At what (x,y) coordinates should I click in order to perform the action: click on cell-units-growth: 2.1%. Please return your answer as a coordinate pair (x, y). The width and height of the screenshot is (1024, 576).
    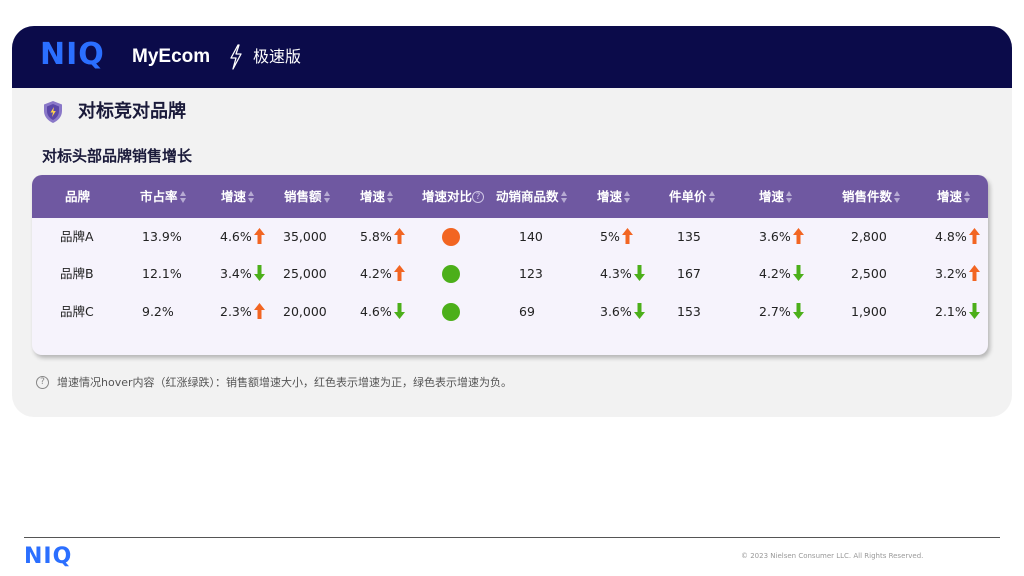
    Looking at the image, I should click on (957, 312).